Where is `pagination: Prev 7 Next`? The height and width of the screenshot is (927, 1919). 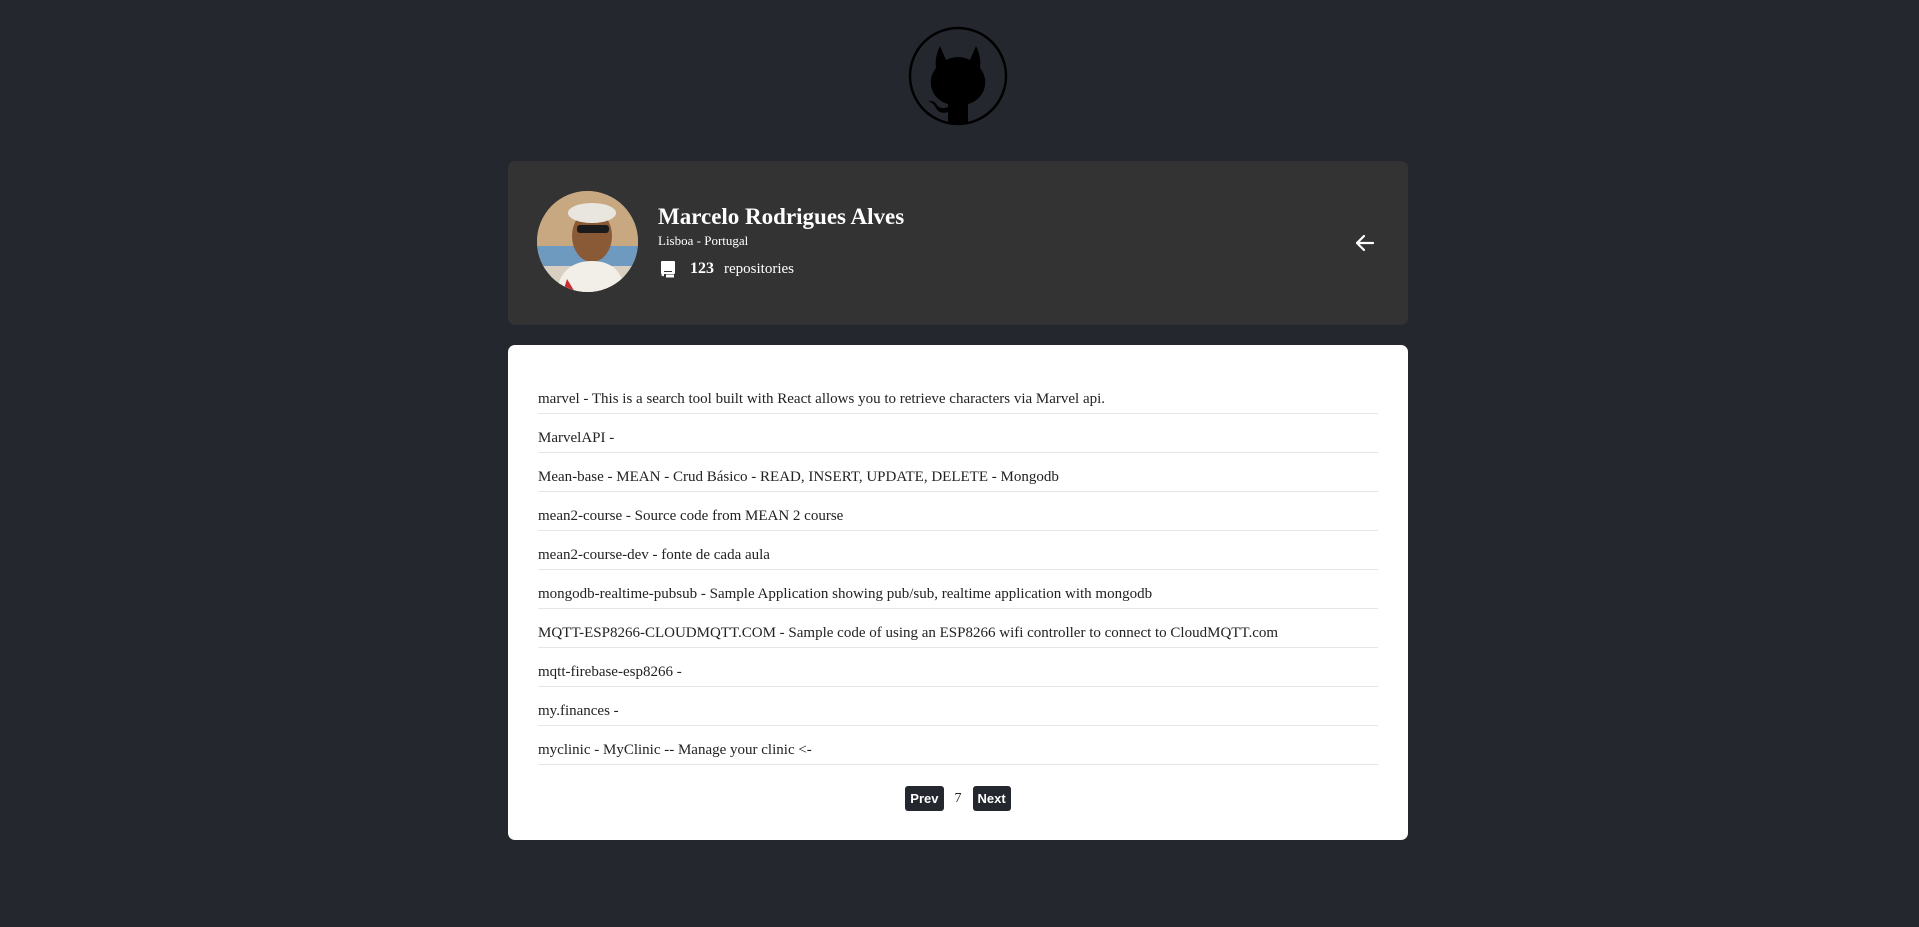 pagination: Prev 7 Next is located at coordinates (958, 798).